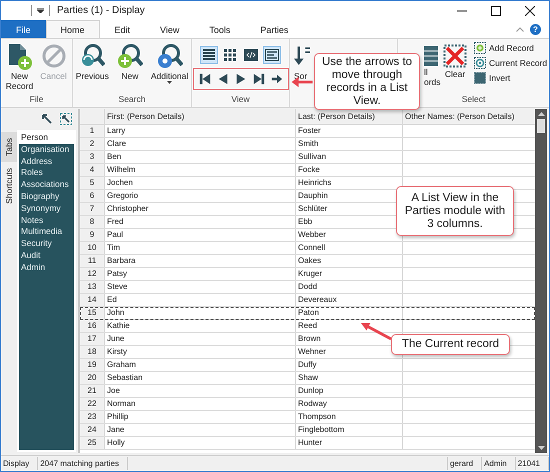 This screenshot has height=472, width=550. What do you see at coordinates (222, 79) in the screenshot?
I see `previous-record-icon` at bounding box center [222, 79].